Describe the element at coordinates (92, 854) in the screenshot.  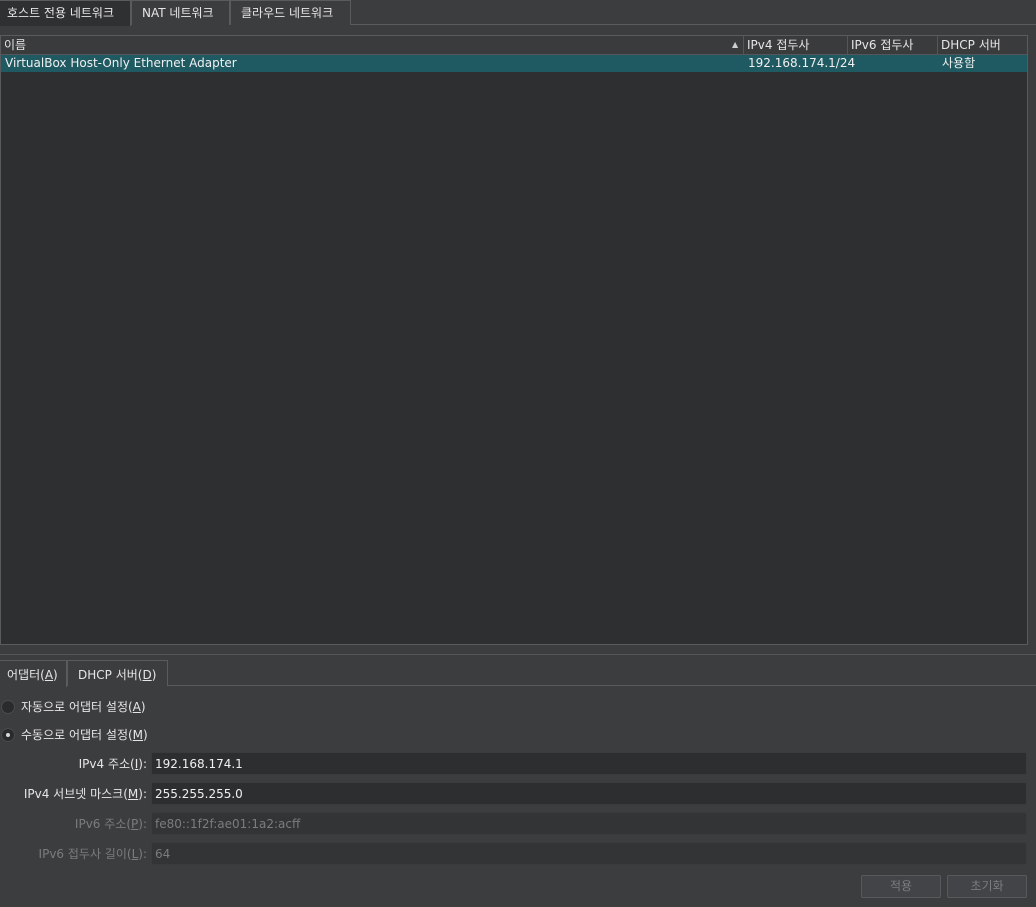
I see `ipv6-prefix-label: IPv6 접두사 길이(L):` at that location.